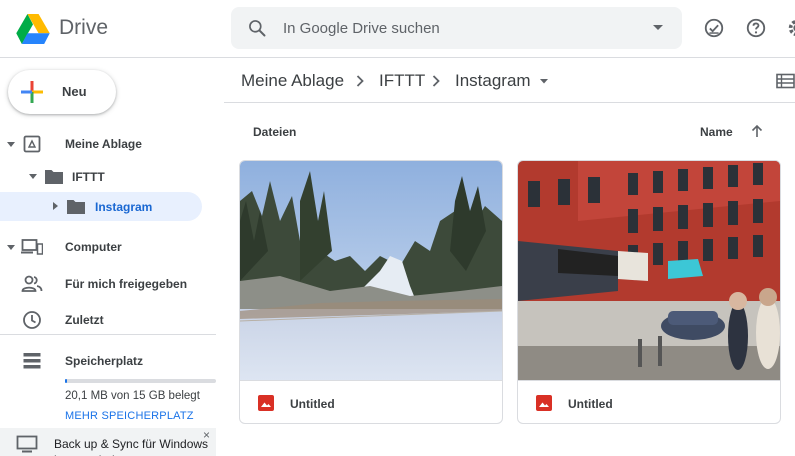  I want to click on breadcrumb-instagram: Instagram, so click(493, 81).